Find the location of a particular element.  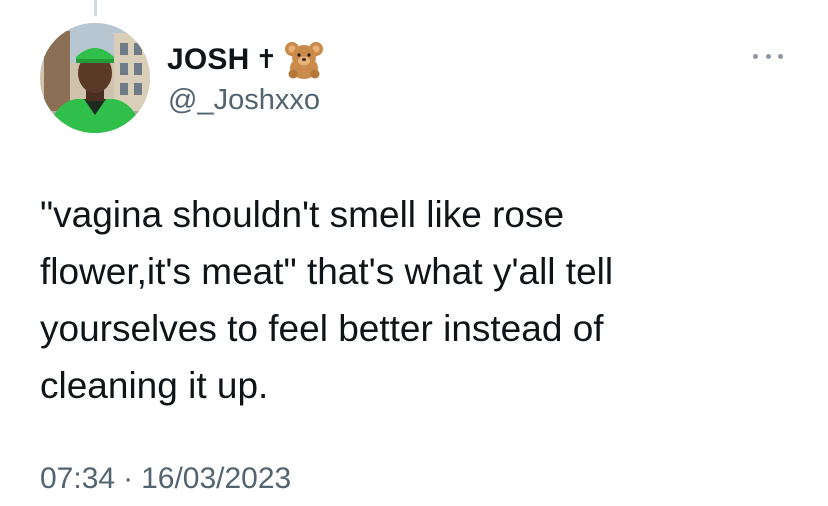

thread-connector-line is located at coordinates (95, 8).